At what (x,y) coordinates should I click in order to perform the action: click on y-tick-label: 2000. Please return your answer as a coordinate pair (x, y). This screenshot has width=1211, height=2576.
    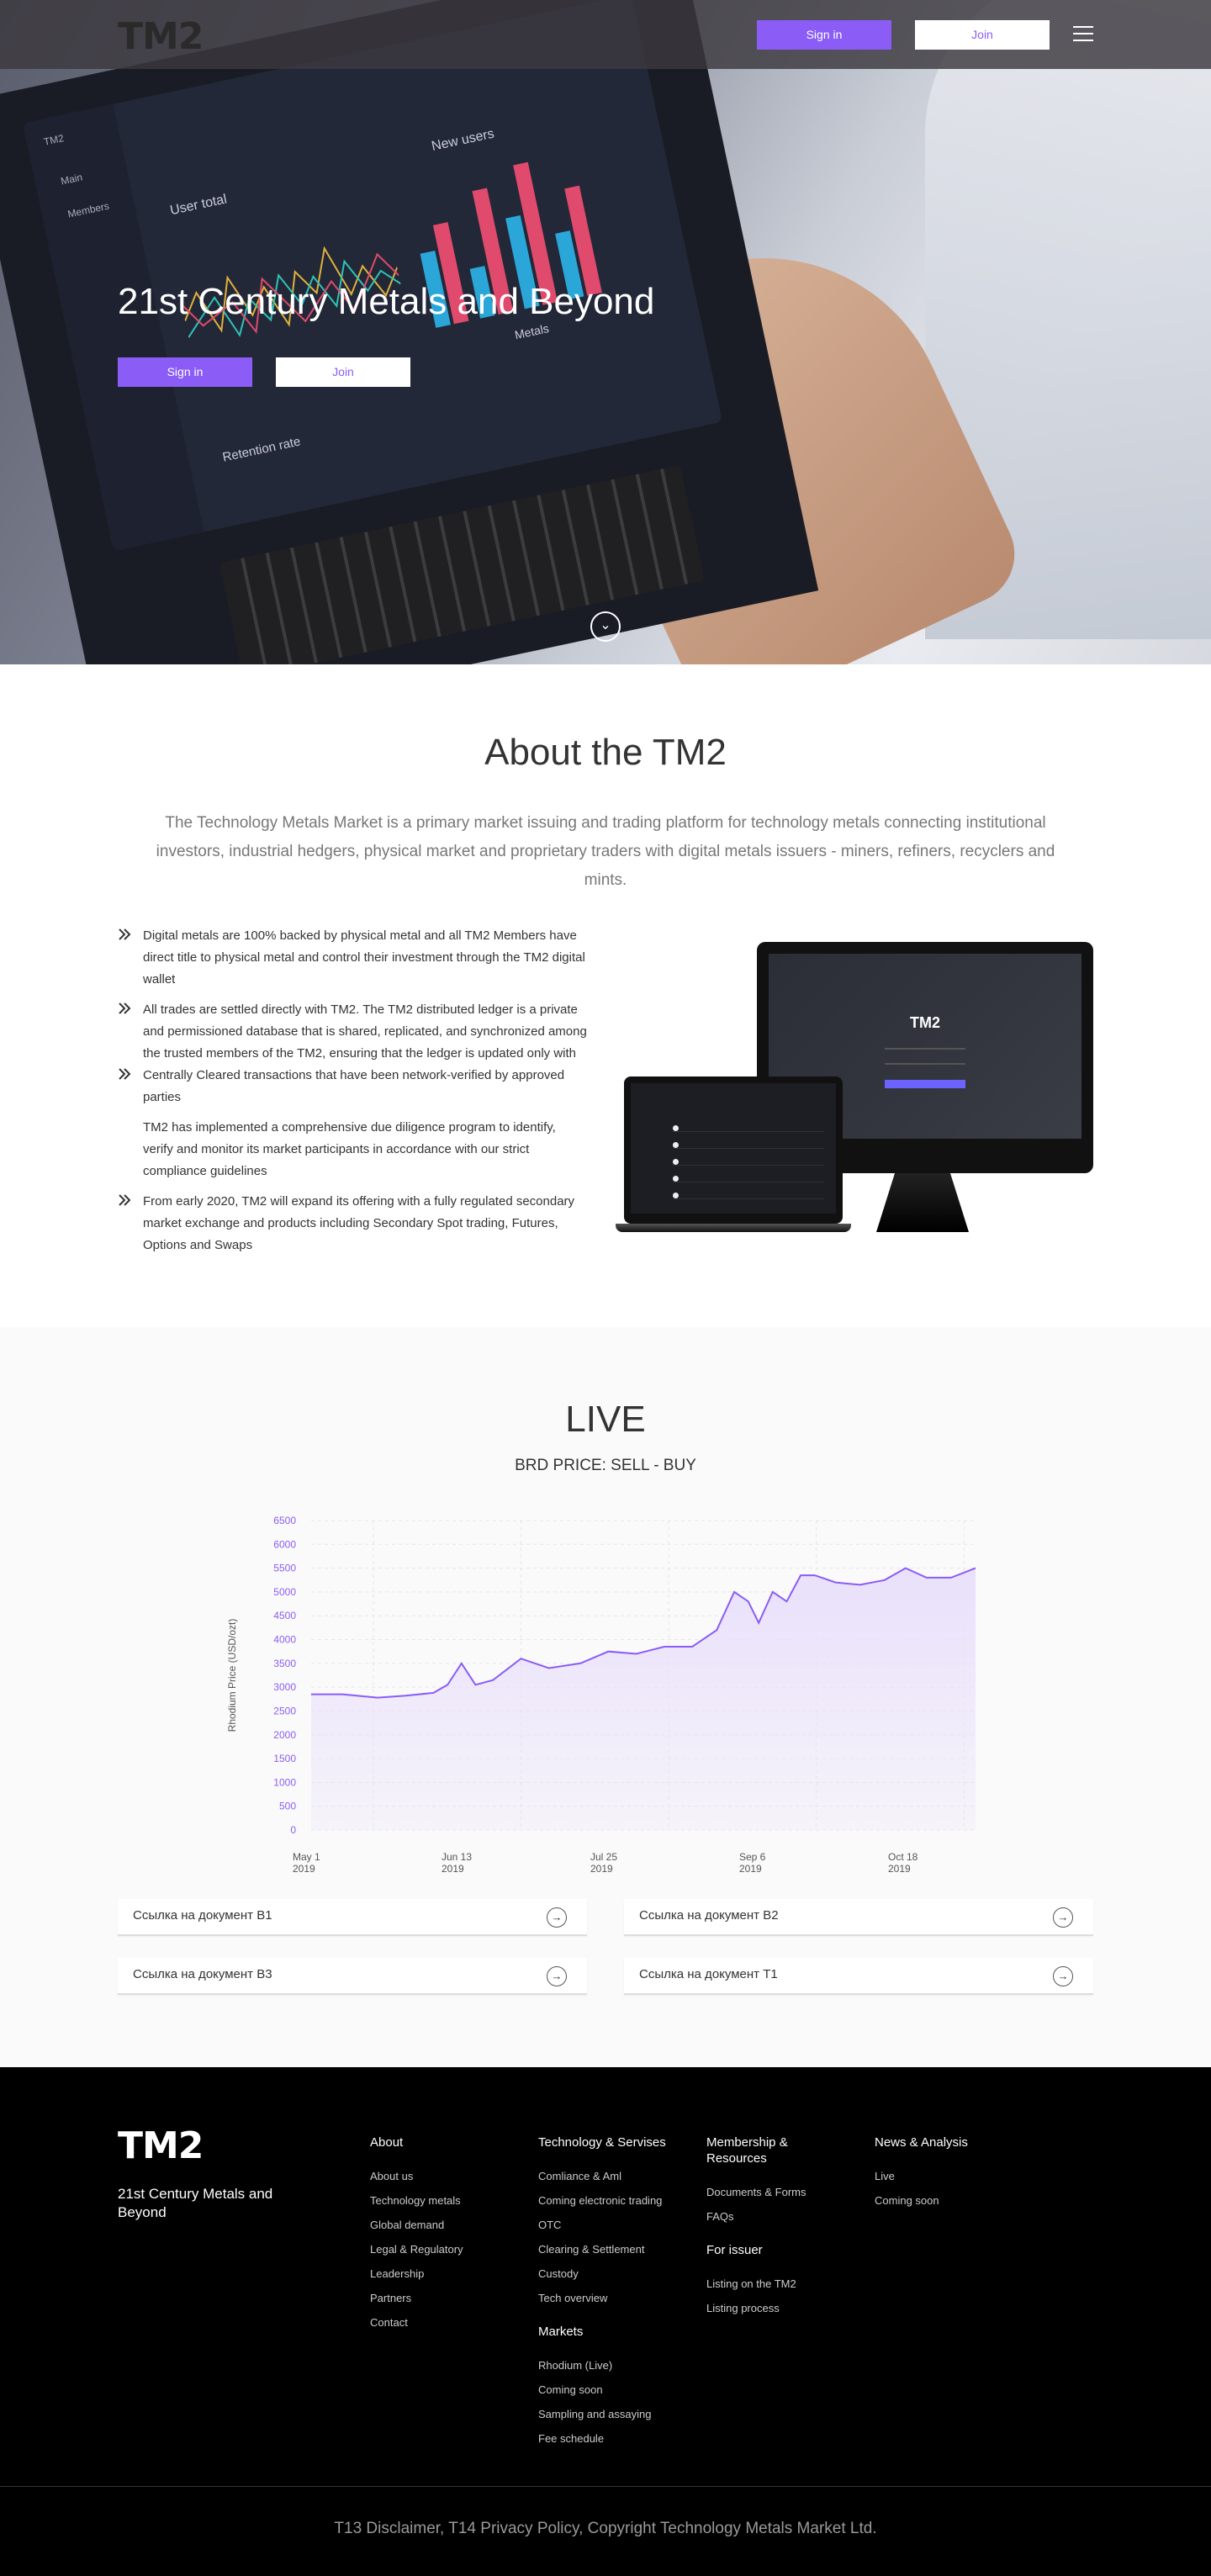
    Looking at the image, I should click on (284, 1735).